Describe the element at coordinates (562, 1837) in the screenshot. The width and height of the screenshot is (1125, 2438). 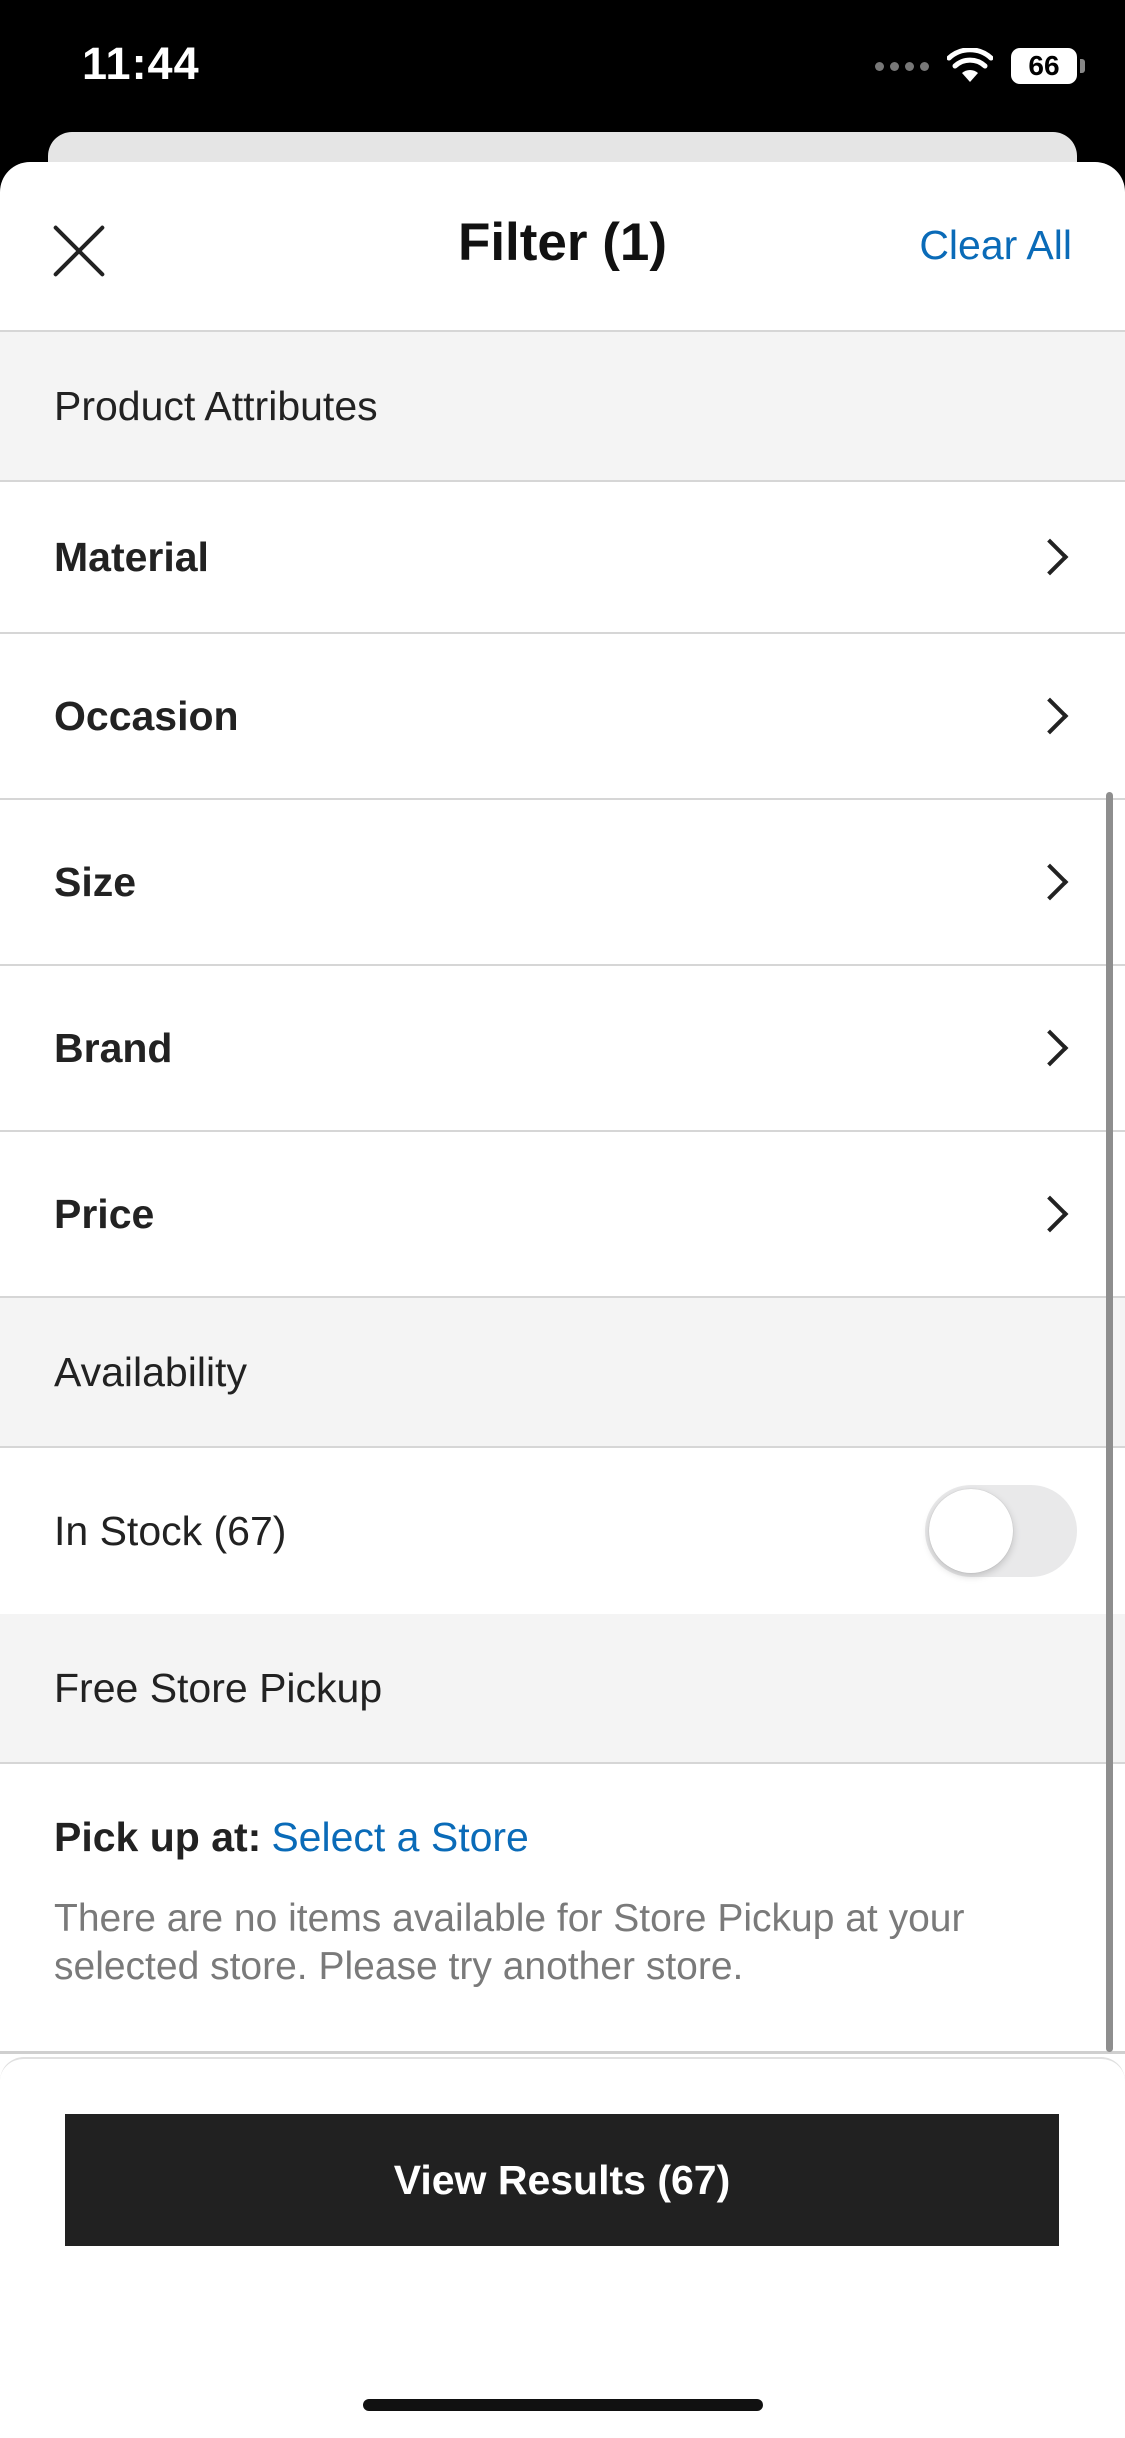
I see `pickup-line: Pick up at: Select a Store` at that location.